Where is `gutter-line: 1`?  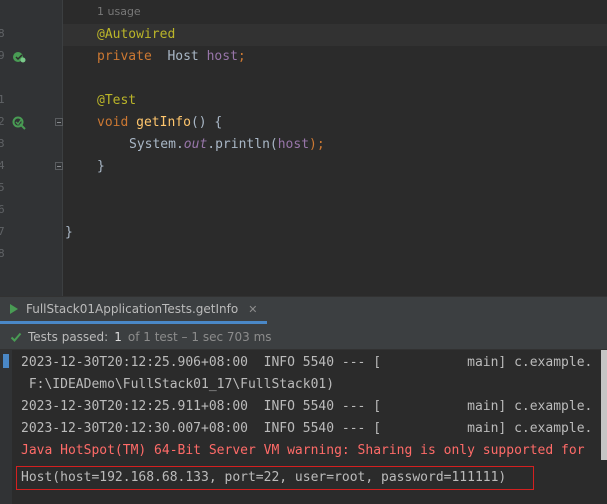 gutter-line: 1 is located at coordinates (2, 99).